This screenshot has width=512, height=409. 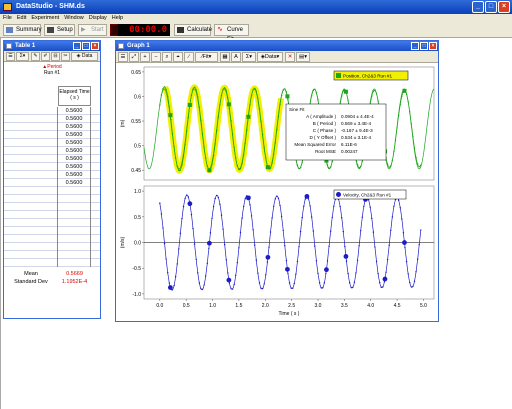 I want to click on summary-button: Summary, so click(x=22, y=30).